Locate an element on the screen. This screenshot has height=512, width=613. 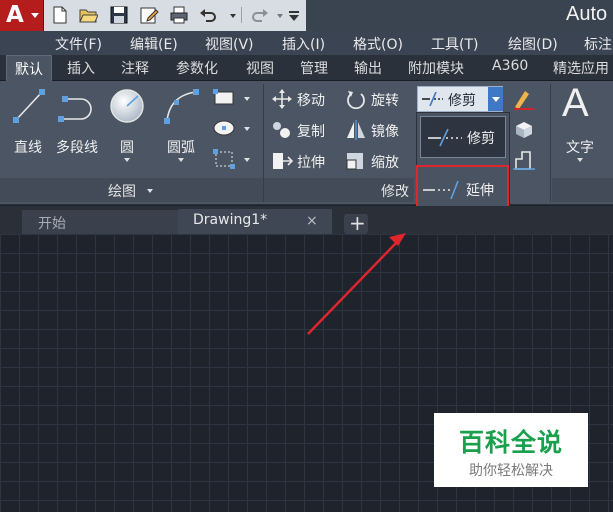
extend-icon is located at coordinates (441, 190).